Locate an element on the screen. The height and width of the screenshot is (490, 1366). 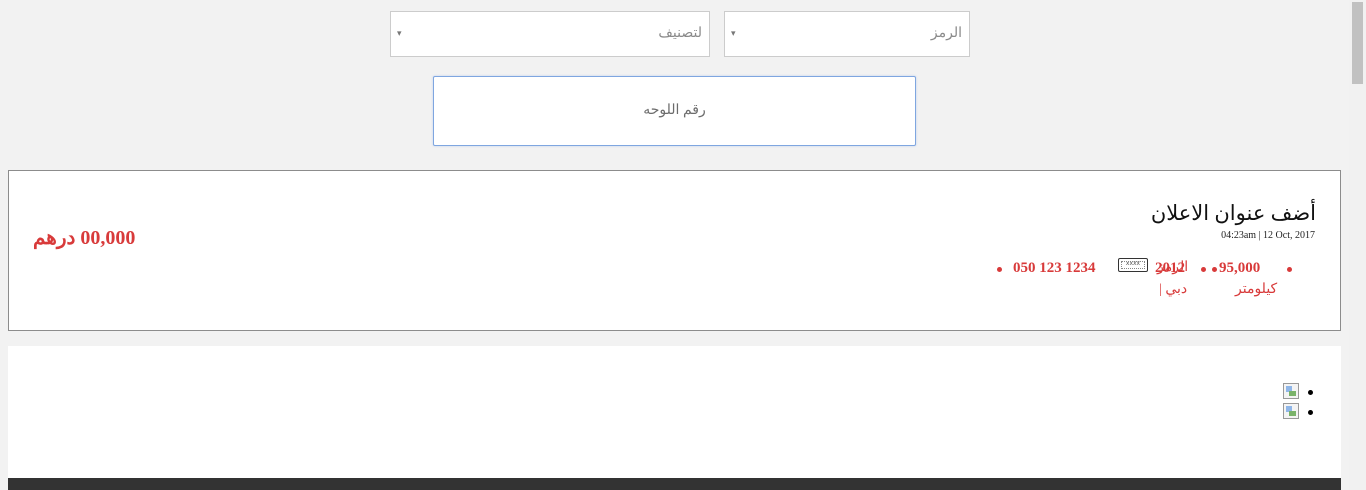
plate-icon: xxxx is located at coordinates (1133, 265).